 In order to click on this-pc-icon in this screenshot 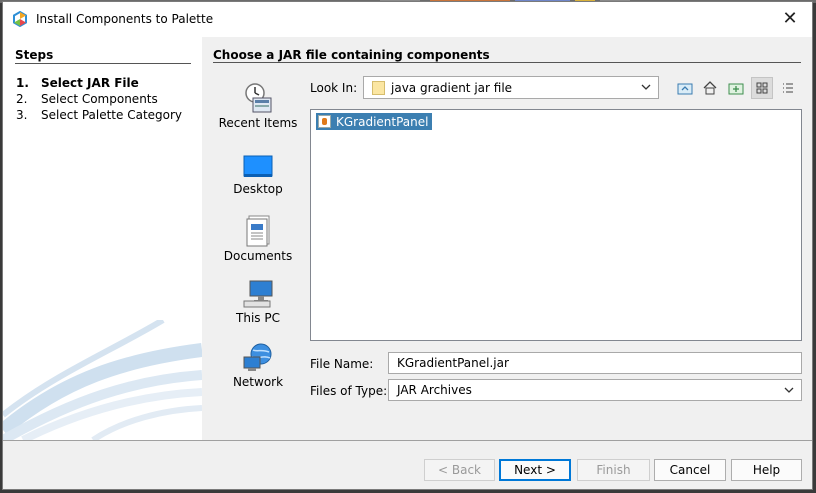, I will do `click(258, 294)`.